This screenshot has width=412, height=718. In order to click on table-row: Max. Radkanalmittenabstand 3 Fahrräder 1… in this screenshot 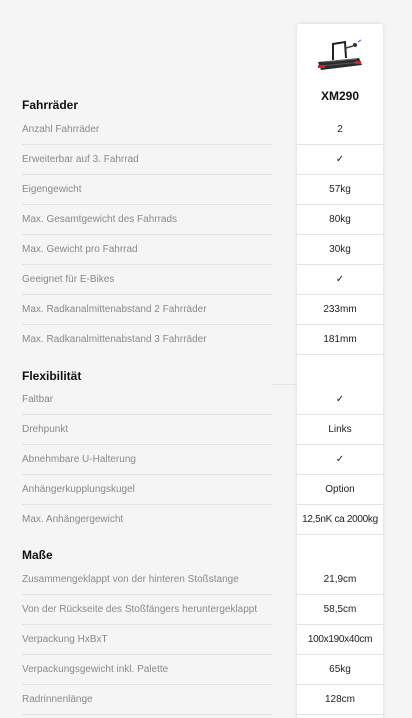, I will do `click(191, 340)`.